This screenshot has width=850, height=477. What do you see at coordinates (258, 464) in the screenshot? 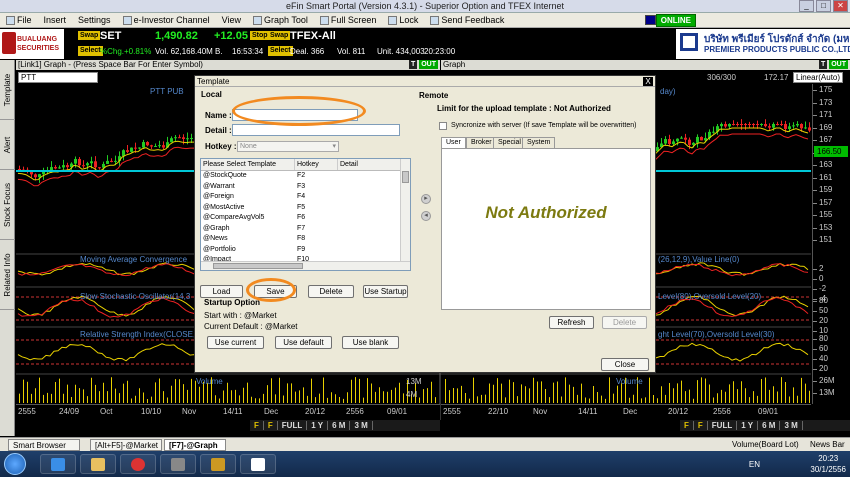
I see `taskbar-efin` at bounding box center [258, 464].